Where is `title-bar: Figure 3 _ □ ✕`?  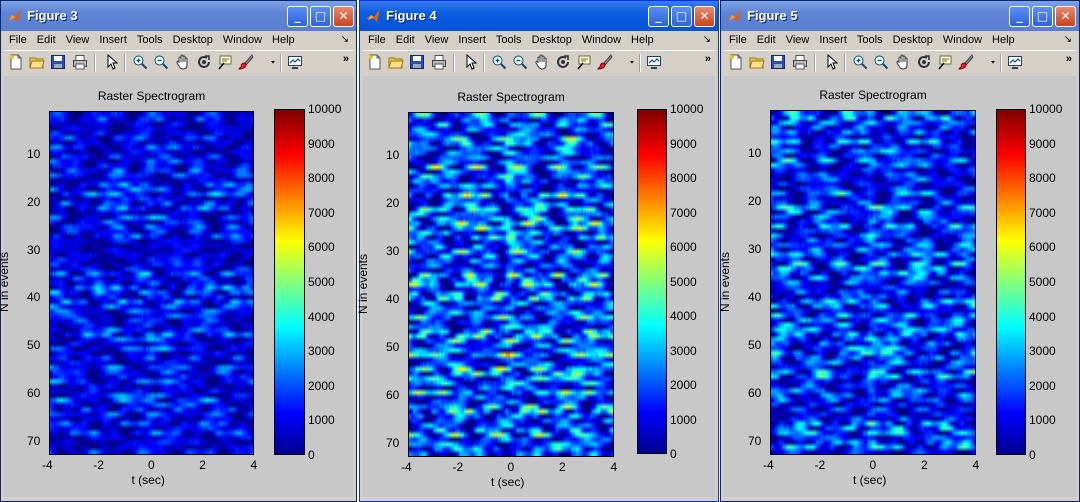
title-bar: Figure 3 _ □ ✕ is located at coordinates (178, 16).